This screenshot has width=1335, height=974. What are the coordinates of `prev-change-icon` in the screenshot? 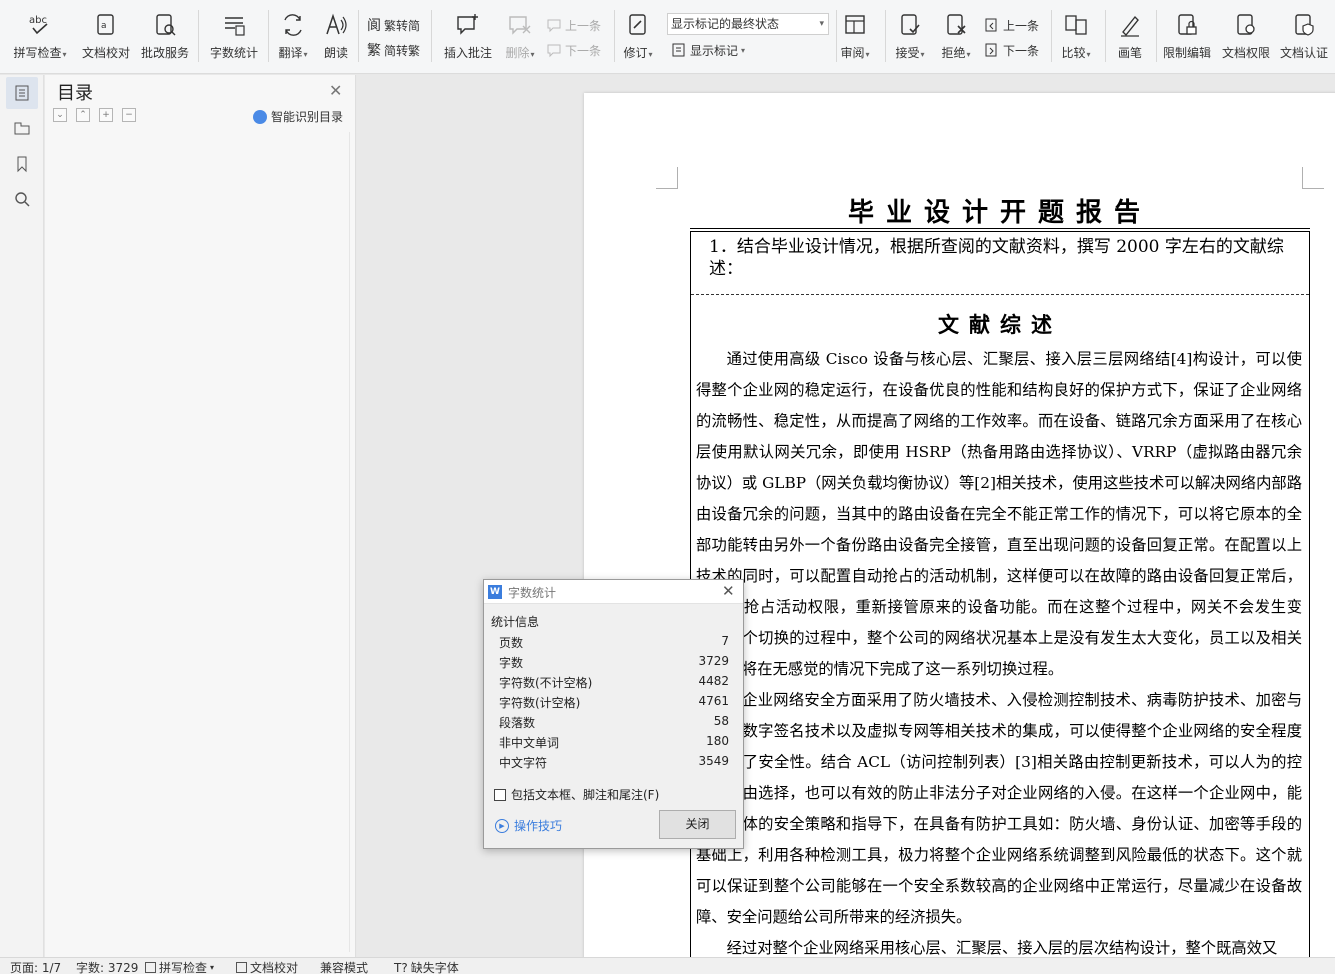 It's located at (991, 25).